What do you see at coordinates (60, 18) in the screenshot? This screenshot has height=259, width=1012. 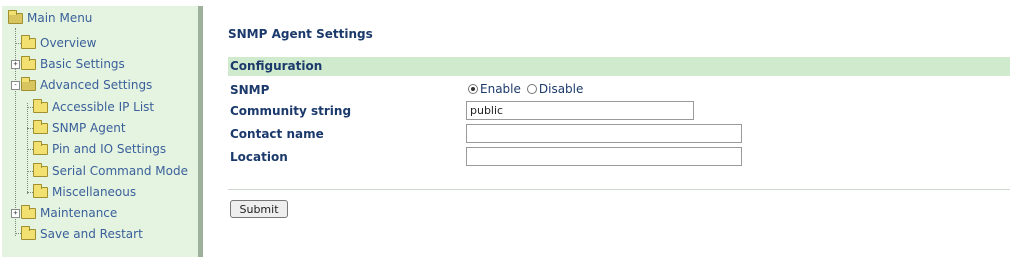 I see `menu-item-label: Main Menu` at bounding box center [60, 18].